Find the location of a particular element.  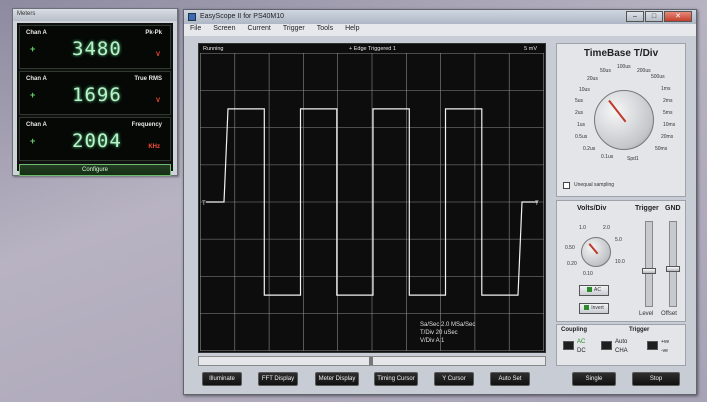

invert-button-label: Invert is located at coordinates (597, 308).